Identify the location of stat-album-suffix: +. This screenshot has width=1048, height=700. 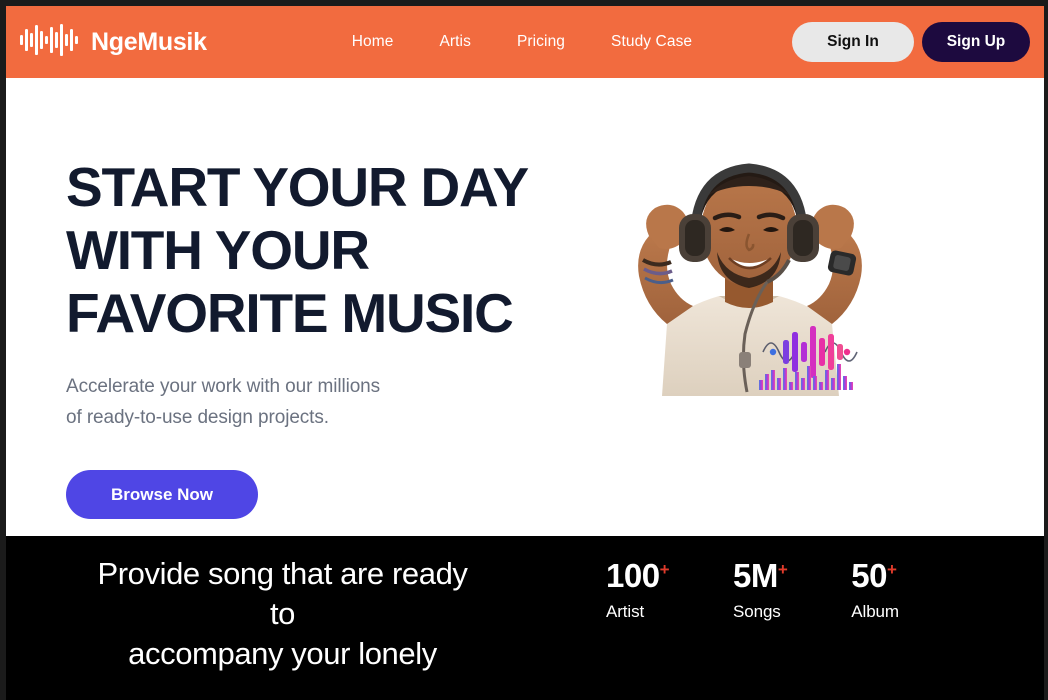
(892, 569).